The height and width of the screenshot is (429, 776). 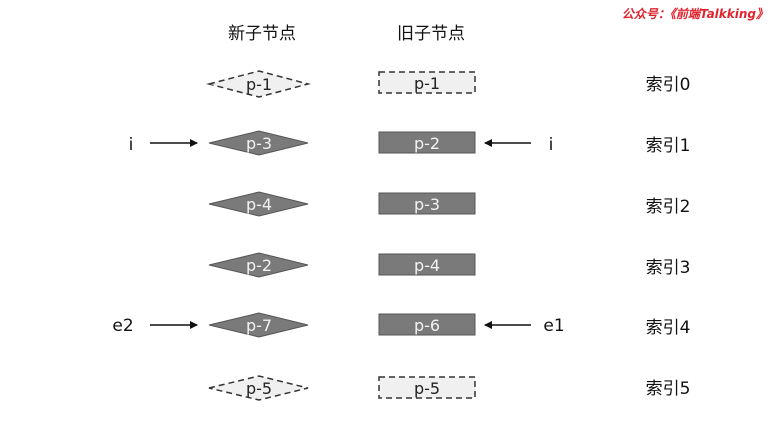 I want to click on new-child-label: p-5, so click(x=259, y=388).